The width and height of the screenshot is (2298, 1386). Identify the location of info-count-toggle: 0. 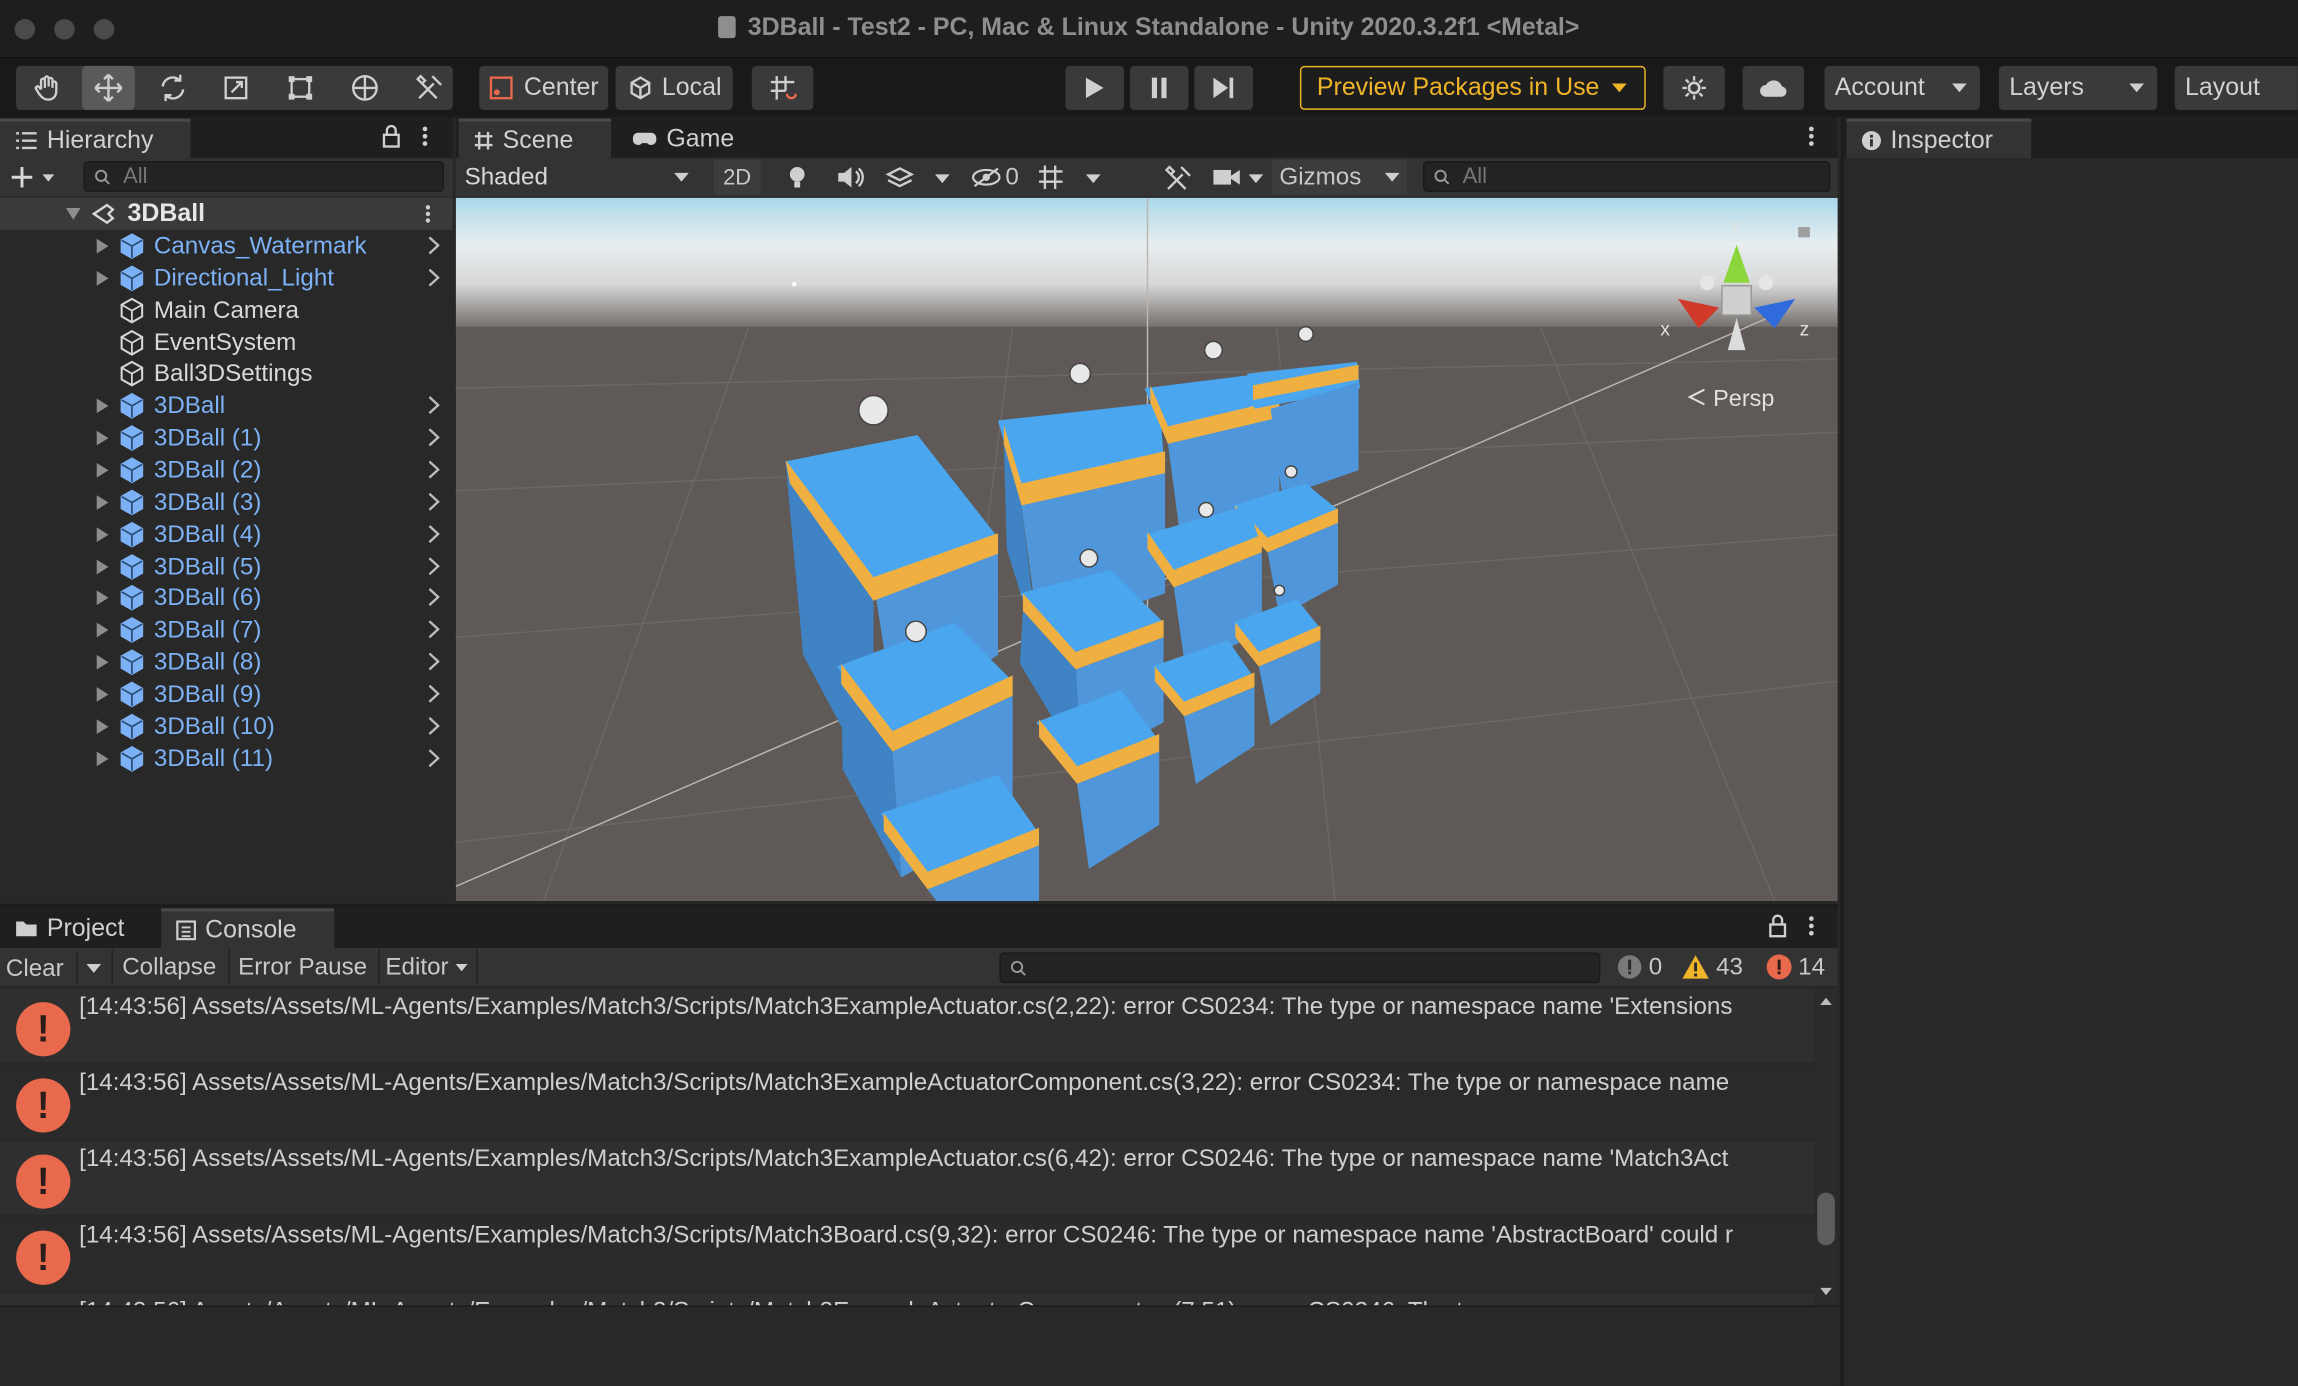
(1642, 966).